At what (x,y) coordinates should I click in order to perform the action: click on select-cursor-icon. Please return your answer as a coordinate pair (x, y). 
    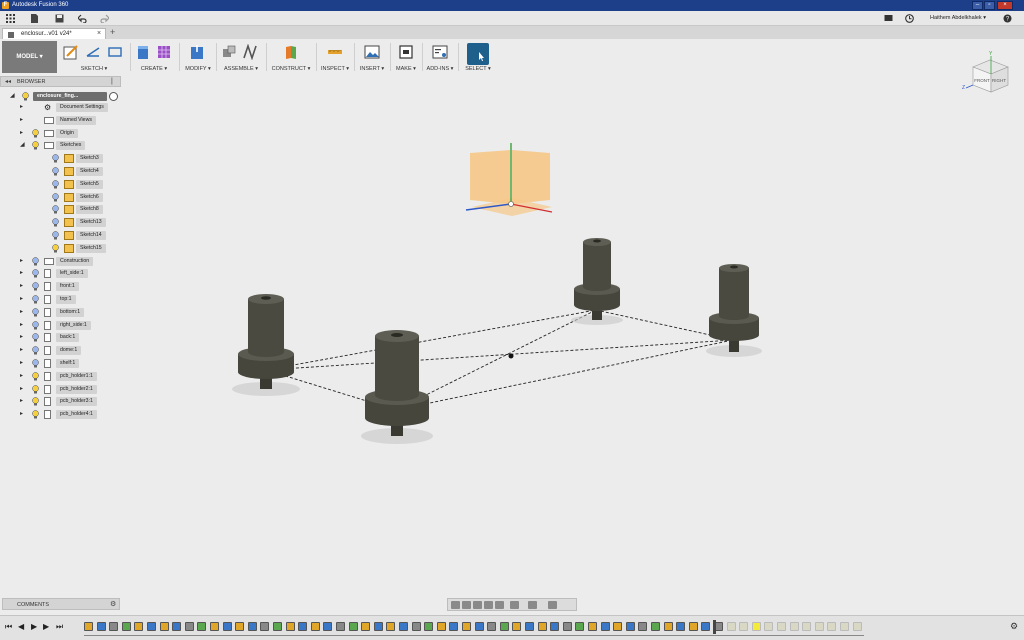
    Looking at the image, I should click on (478, 54).